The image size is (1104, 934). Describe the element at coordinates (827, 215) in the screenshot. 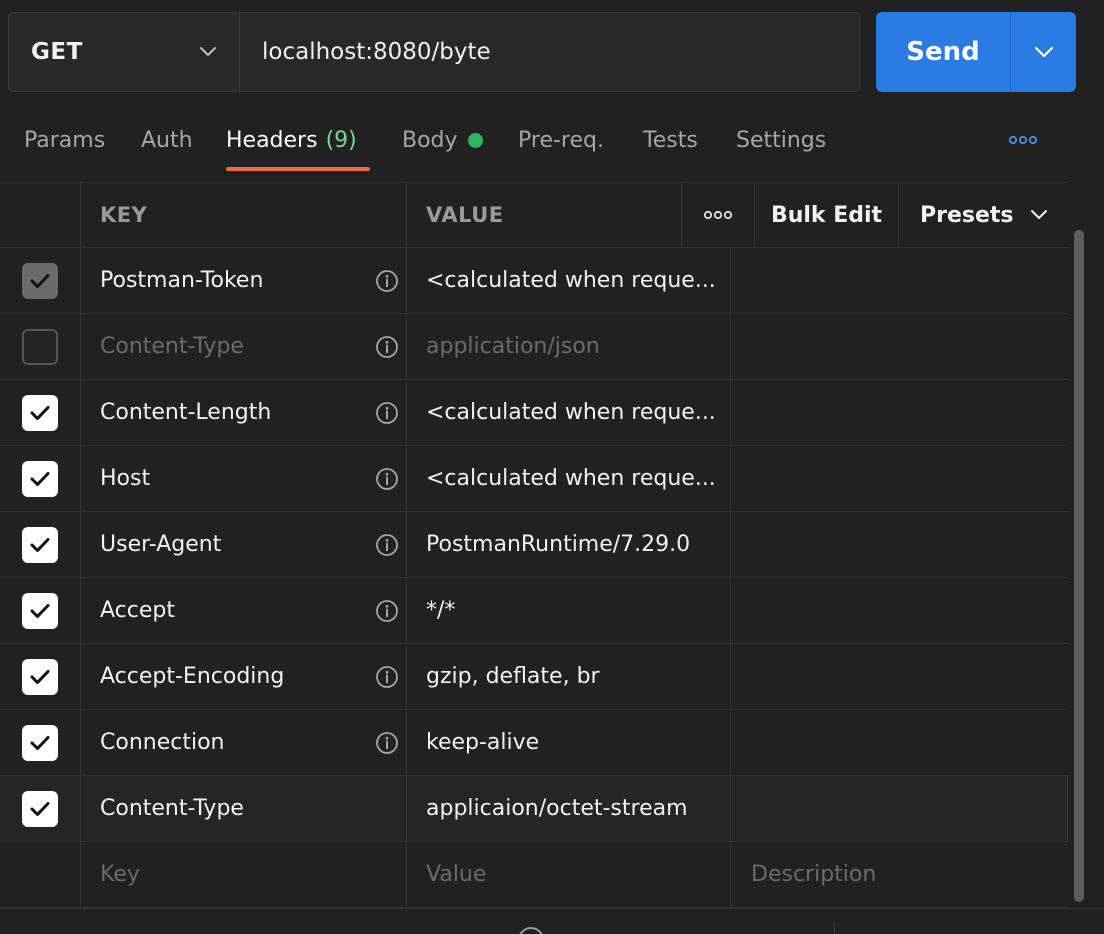

I see `bulk-edit-button: Bulk Edit` at that location.